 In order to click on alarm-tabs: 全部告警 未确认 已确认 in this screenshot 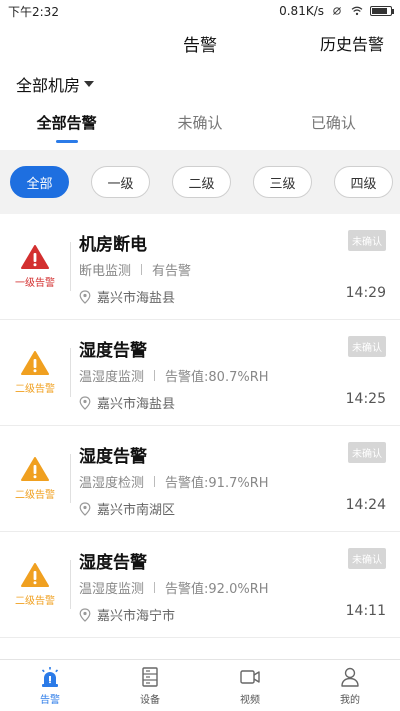, I will do `click(200, 127)`.